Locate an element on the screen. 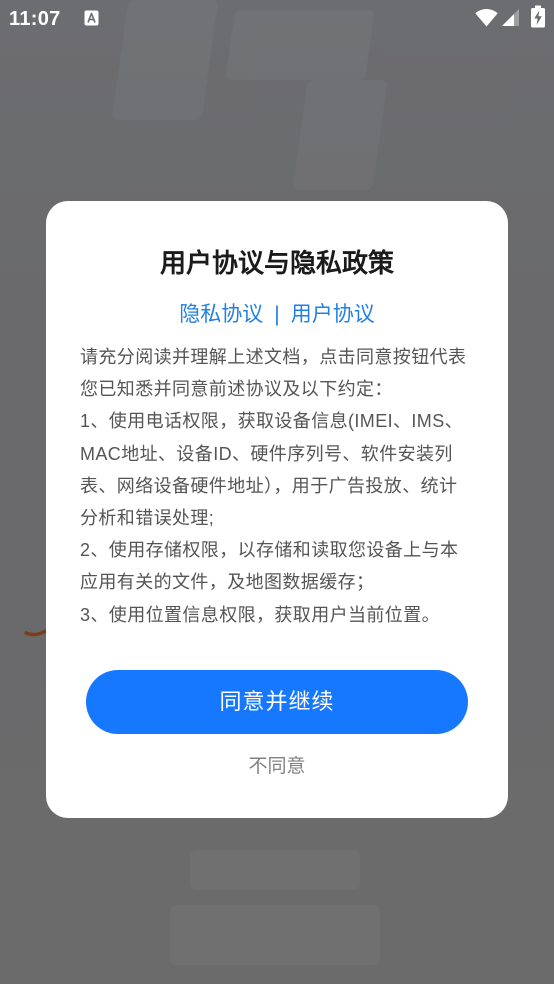 The height and width of the screenshot is (984, 554). agreement-links: 隐私协议 | 用户协议 is located at coordinates (277, 315).